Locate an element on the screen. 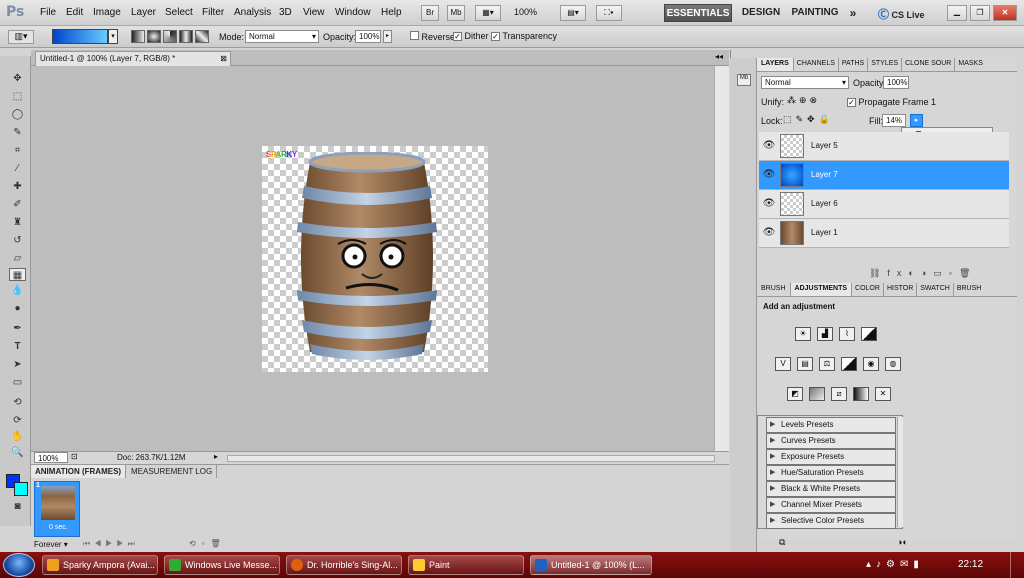  brush-tool-icon: ✐ is located at coordinates (17, 204).